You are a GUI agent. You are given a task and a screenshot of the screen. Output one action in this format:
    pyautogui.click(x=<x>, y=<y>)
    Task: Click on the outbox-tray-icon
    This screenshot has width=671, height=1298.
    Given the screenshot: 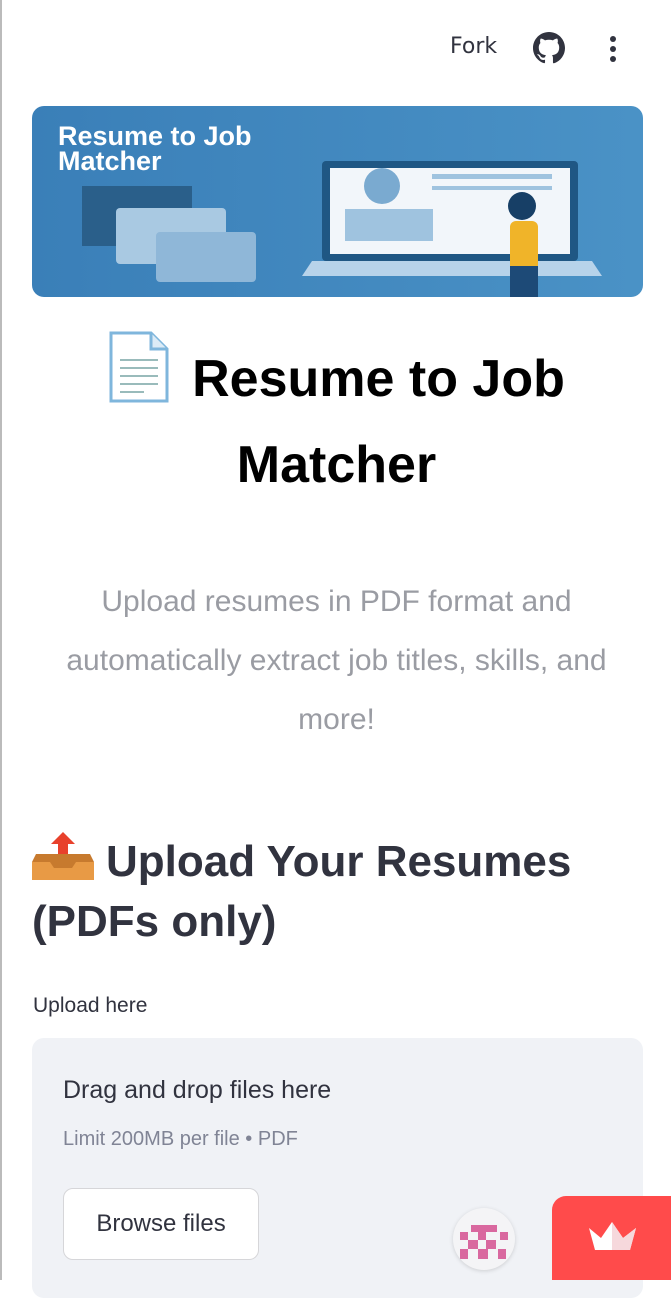 What is the action you would take?
    pyautogui.click(x=63, y=856)
    